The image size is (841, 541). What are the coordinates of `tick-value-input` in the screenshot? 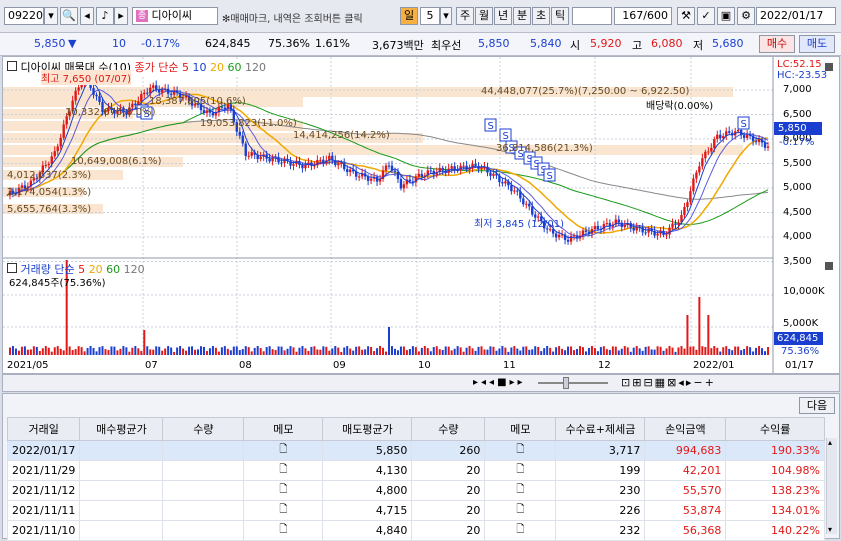 It's located at (592, 16).